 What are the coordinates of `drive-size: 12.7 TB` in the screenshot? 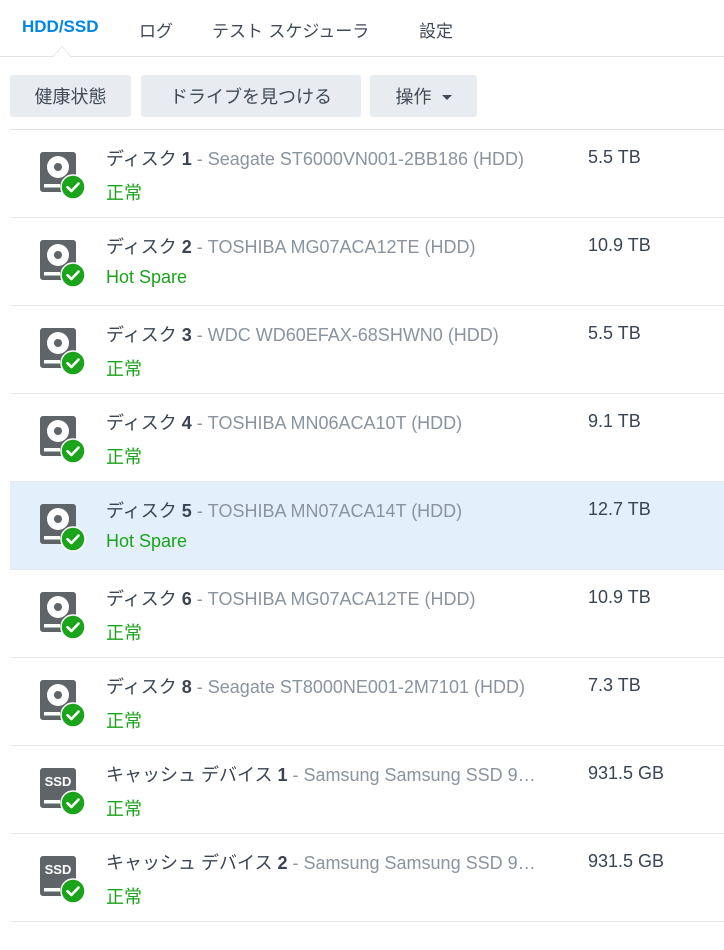 It's located at (619, 509).